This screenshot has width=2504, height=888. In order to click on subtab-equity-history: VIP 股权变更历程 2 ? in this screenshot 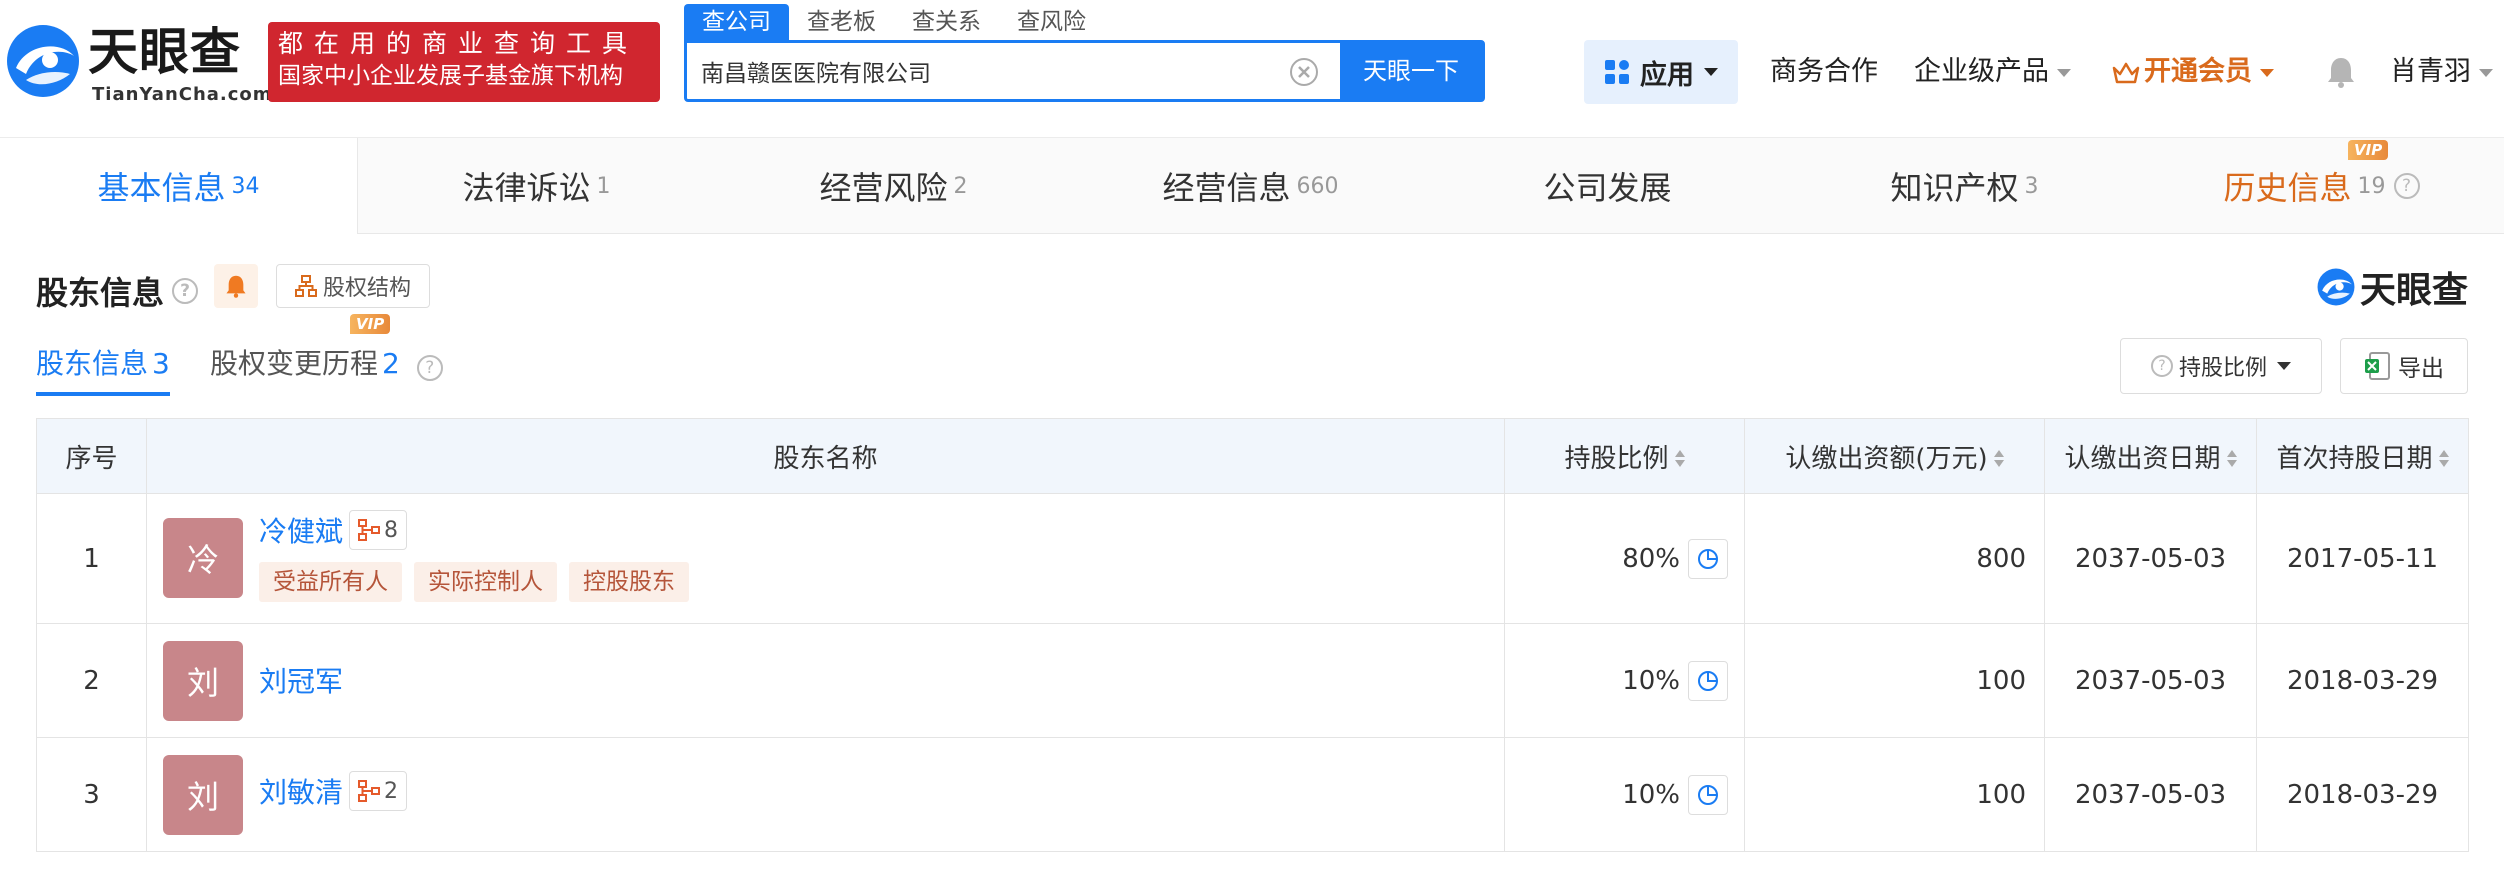, I will do `click(326, 349)`.